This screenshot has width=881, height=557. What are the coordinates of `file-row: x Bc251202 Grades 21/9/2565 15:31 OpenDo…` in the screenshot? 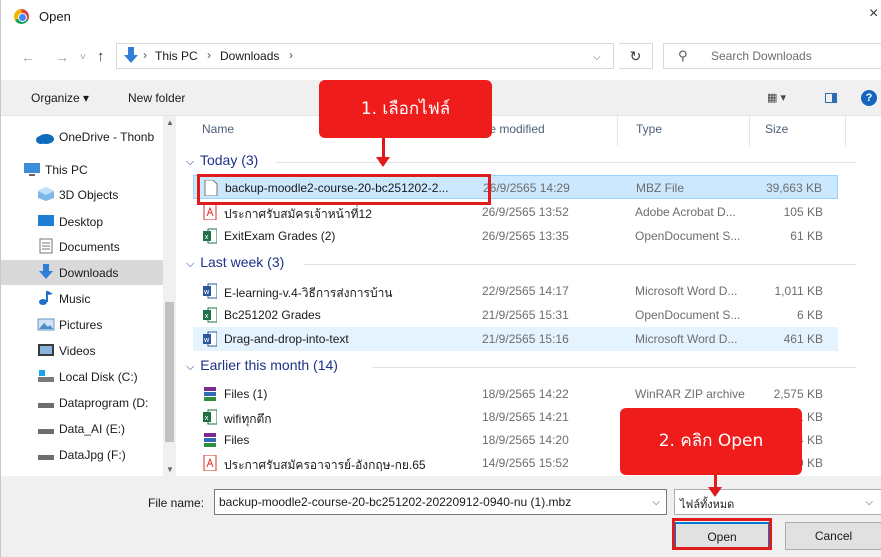 It's located at (515, 315).